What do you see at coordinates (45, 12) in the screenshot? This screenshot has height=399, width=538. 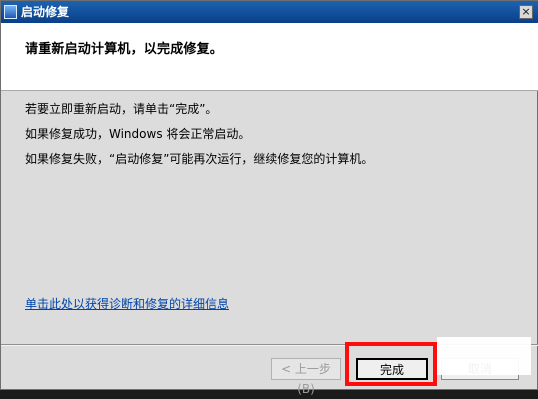 I see `window-title: 启动修复` at bounding box center [45, 12].